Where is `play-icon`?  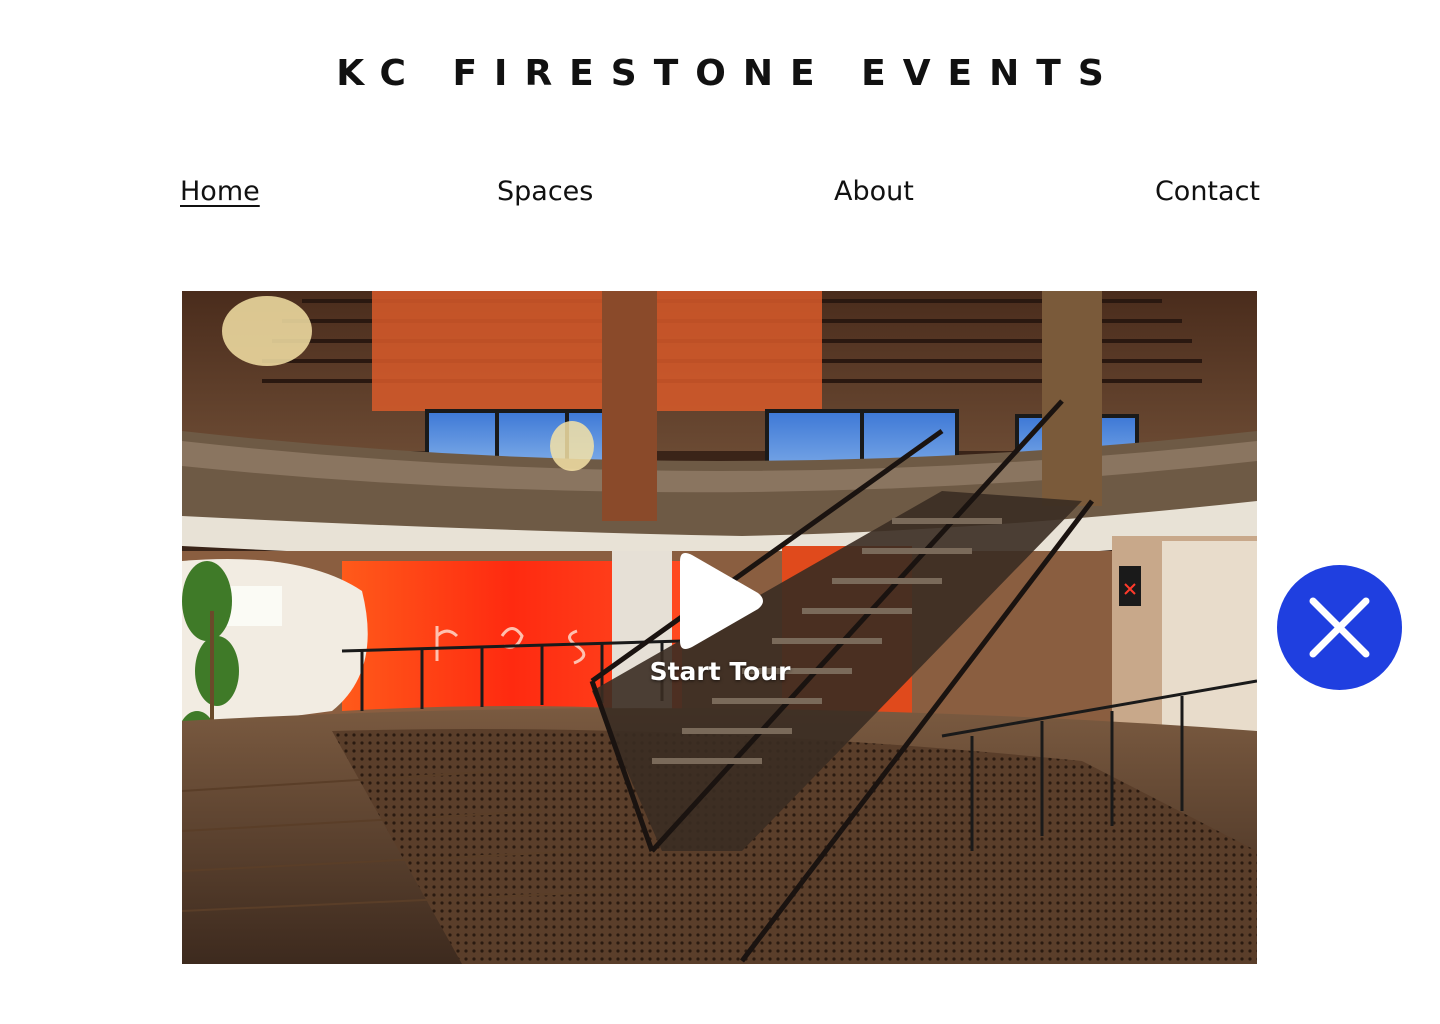 play-icon is located at coordinates (721, 601).